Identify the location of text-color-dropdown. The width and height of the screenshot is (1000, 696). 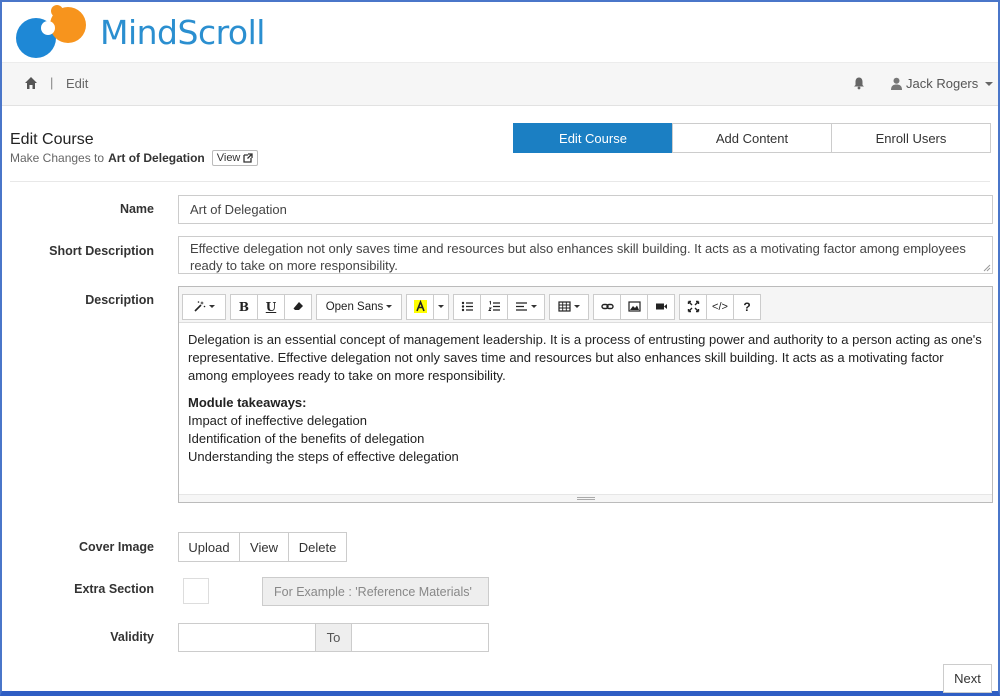
(441, 306).